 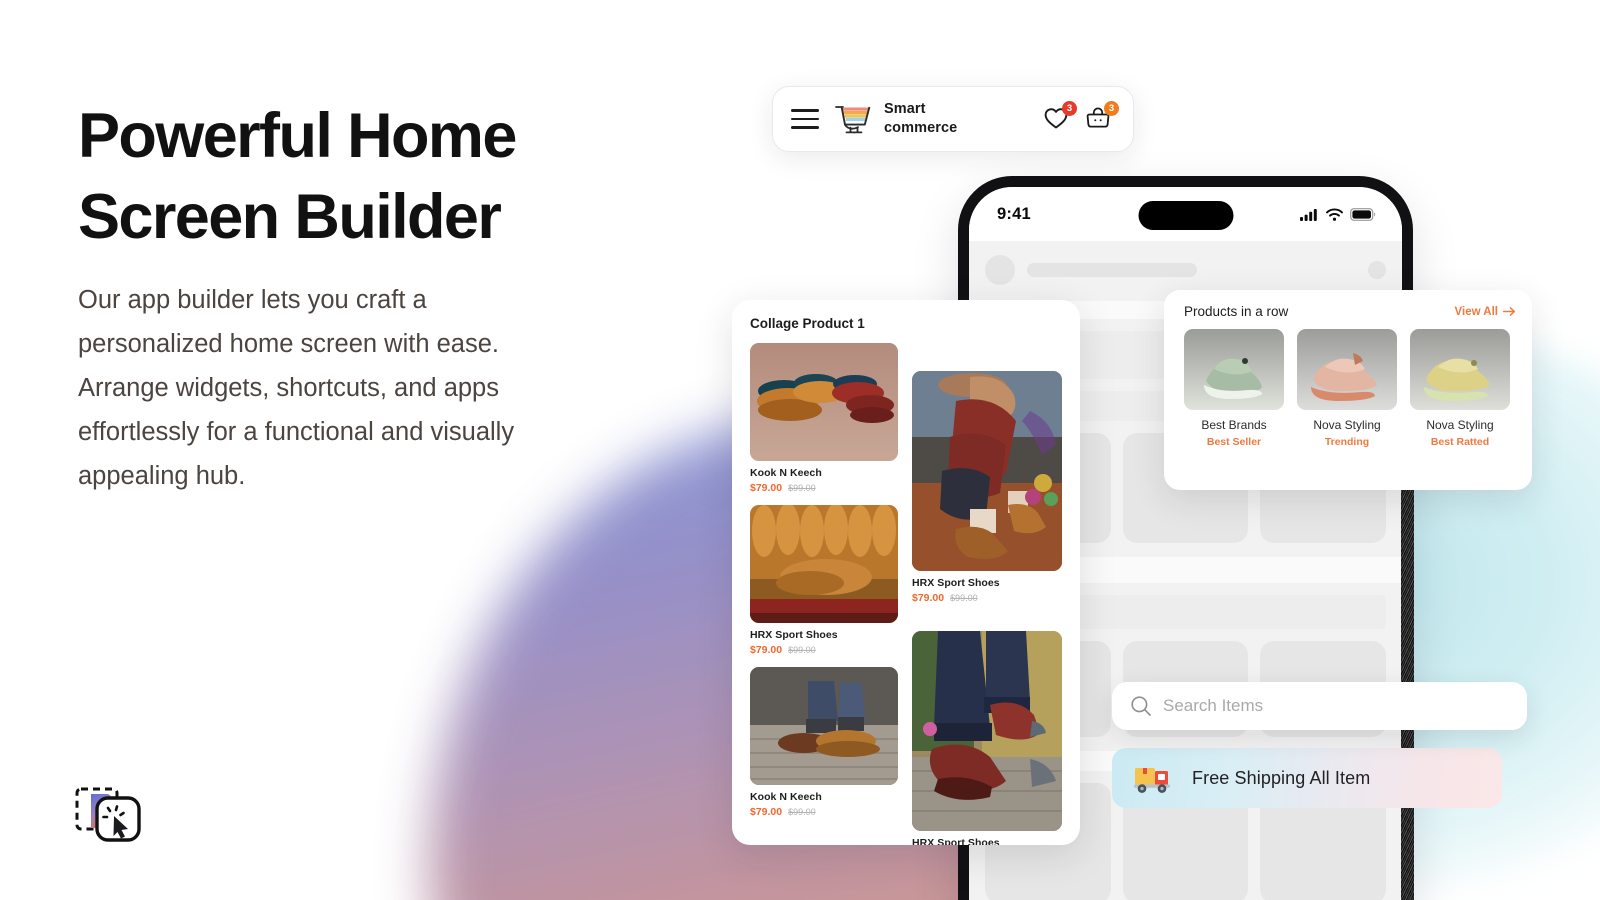 What do you see at coordinates (1281, 777) in the screenshot?
I see `free-shipping-label: Free Shipping All Item` at bounding box center [1281, 777].